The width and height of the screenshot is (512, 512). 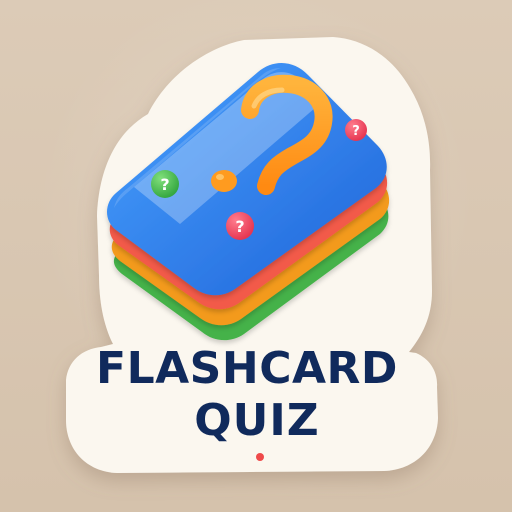 What do you see at coordinates (247, 368) in the screenshot?
I see `title-line-1: FLASHCARD` at bounding box center [247, 368].